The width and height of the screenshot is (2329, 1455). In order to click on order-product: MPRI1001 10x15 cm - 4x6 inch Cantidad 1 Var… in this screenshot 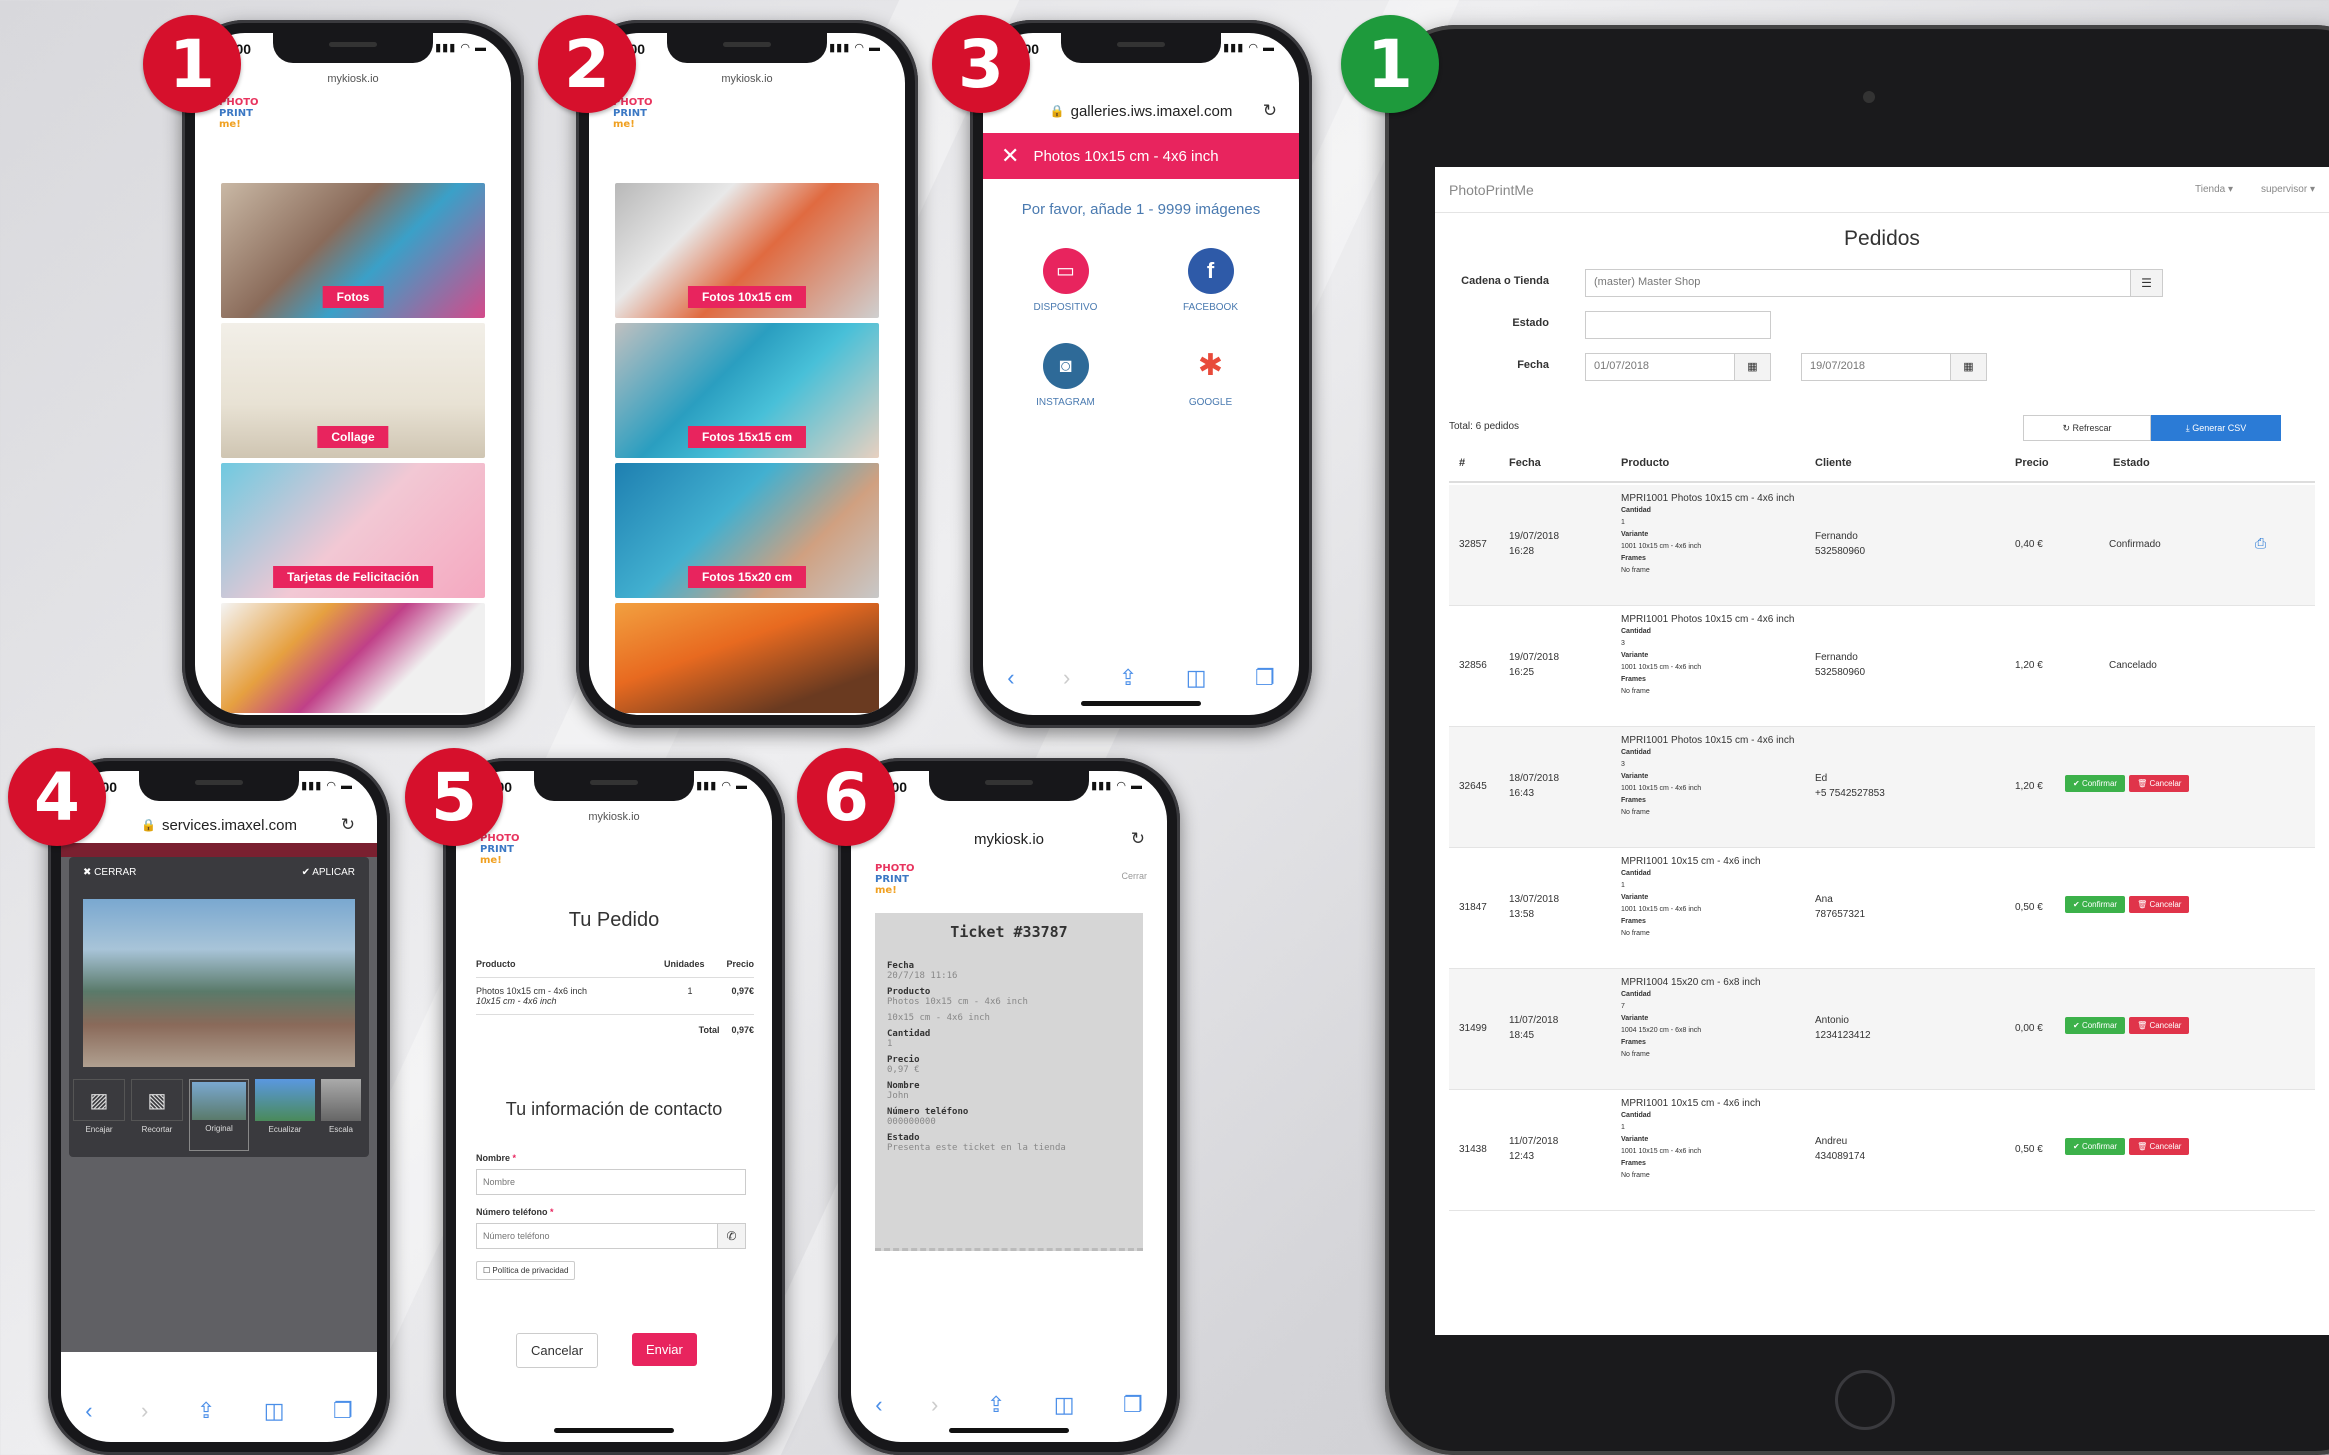, I will do `click(1711, 1140)`.